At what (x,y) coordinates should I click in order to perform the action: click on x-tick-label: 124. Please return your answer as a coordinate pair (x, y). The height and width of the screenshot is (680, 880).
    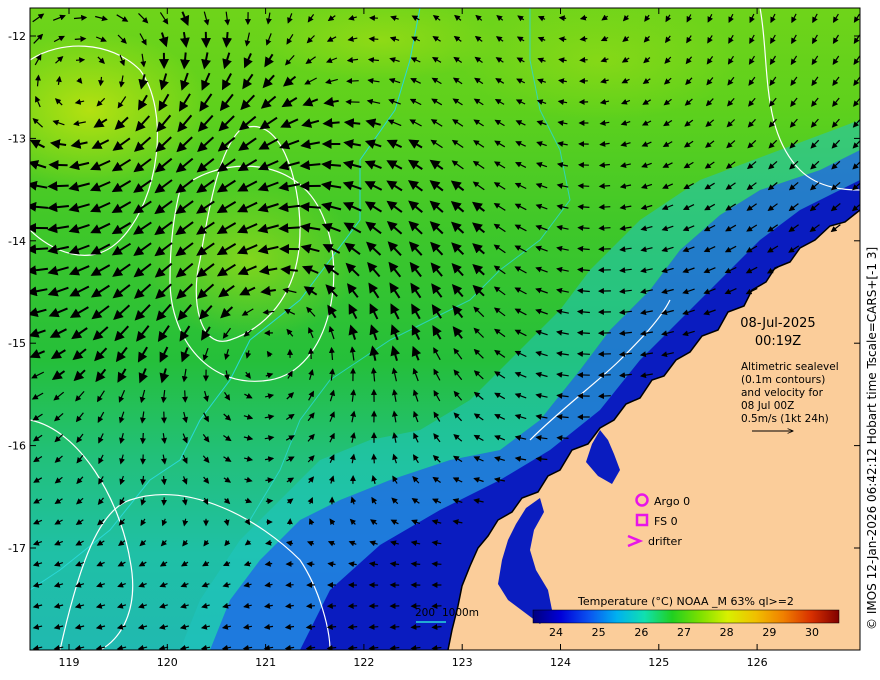
    Looking at the image, I should click on (560, 662).